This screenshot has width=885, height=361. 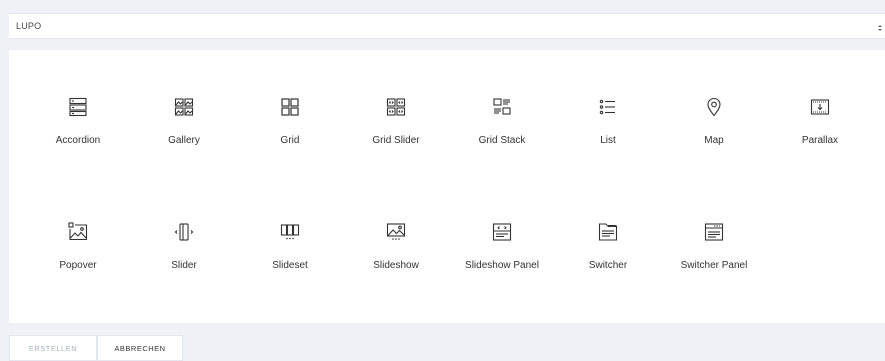 I want to click on slideshow-panel-icon, so click(x=502, y=232).